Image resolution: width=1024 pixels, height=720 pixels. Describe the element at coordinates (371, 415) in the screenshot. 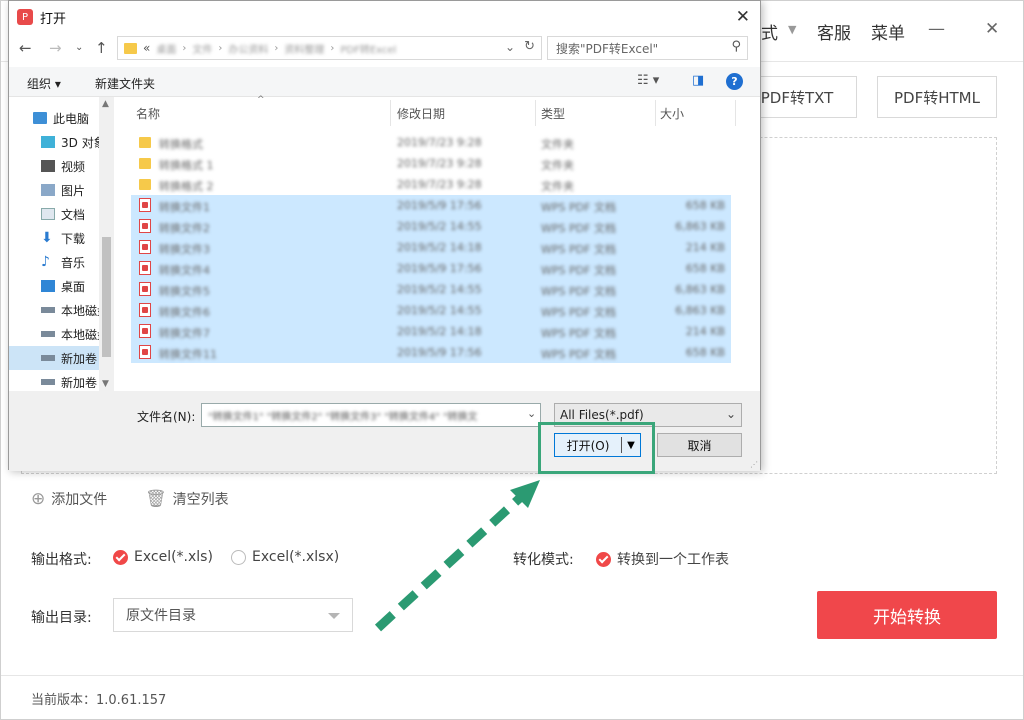

I see `filename-input: "转换文件1" "转换文件2" "转换文件3" "转换文件4" "转换文` at that location.